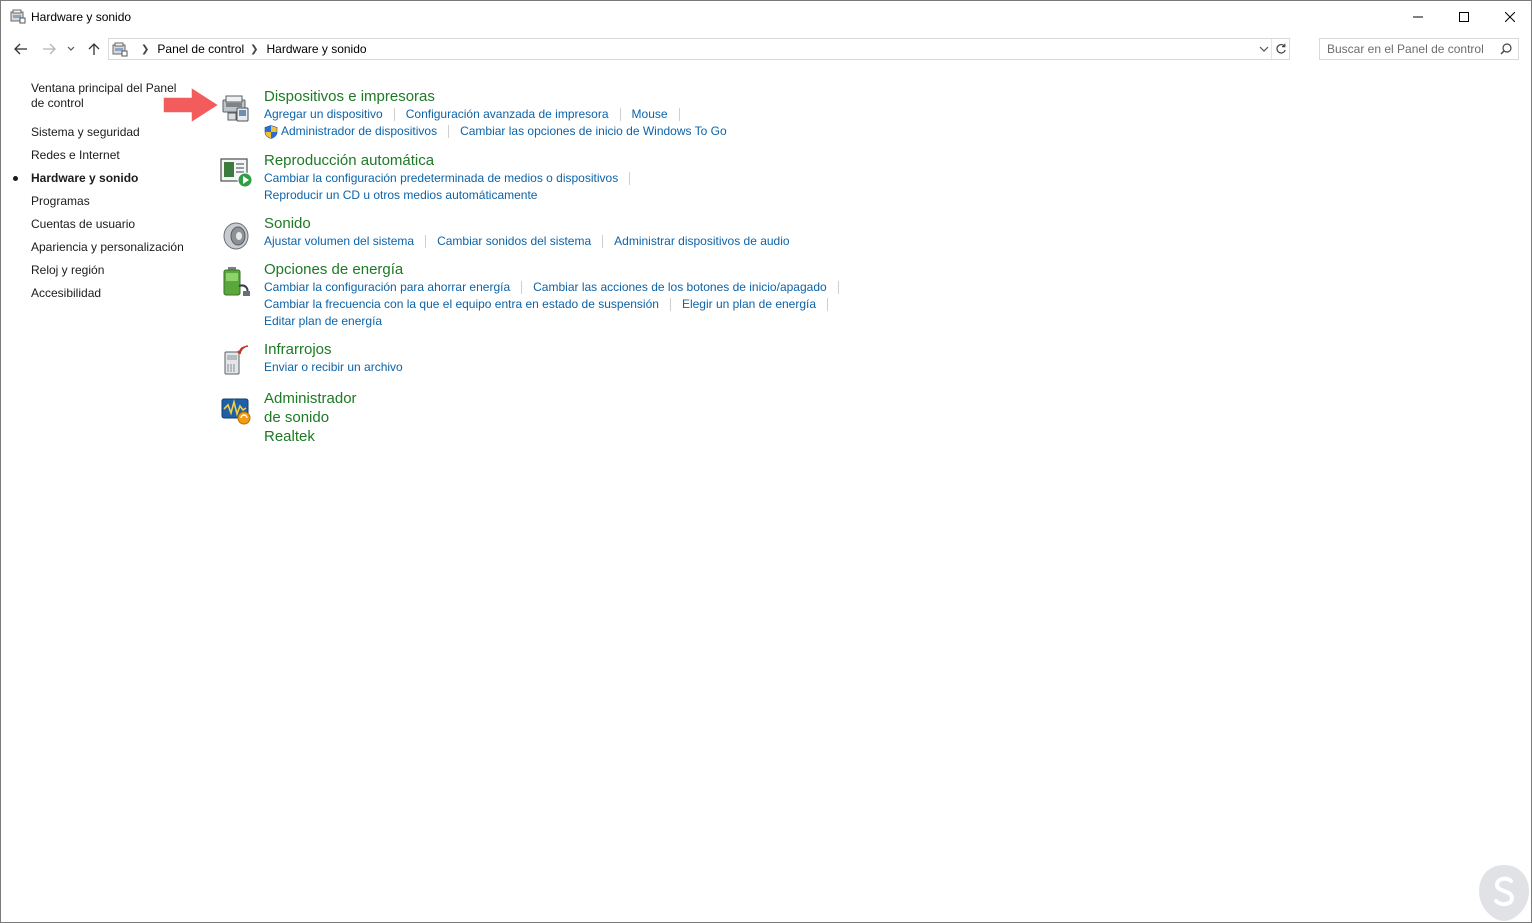  What do you see at coordinates (236, 281) in the screenshot?
I see `power-options-icon` at bounding box center [236, 281].